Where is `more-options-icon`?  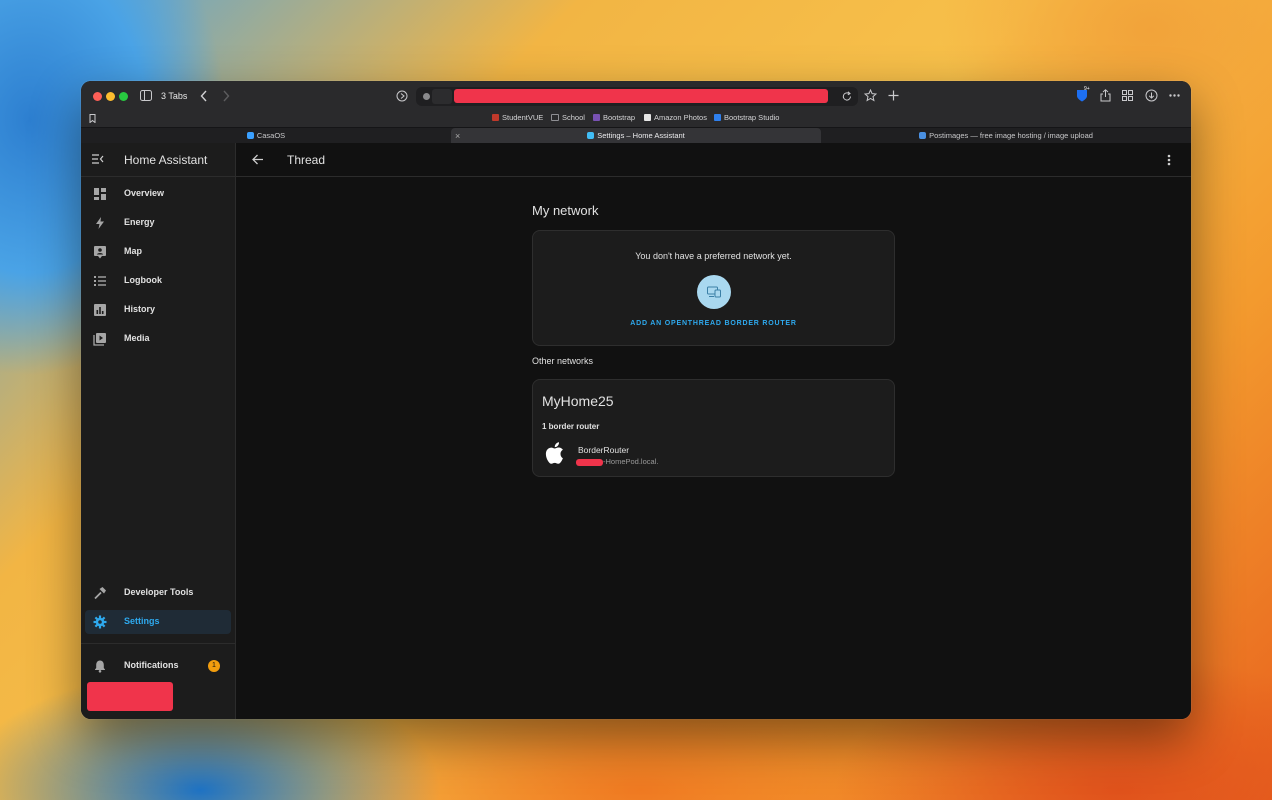 more-options-icon is located at coordinates (1174, 95).